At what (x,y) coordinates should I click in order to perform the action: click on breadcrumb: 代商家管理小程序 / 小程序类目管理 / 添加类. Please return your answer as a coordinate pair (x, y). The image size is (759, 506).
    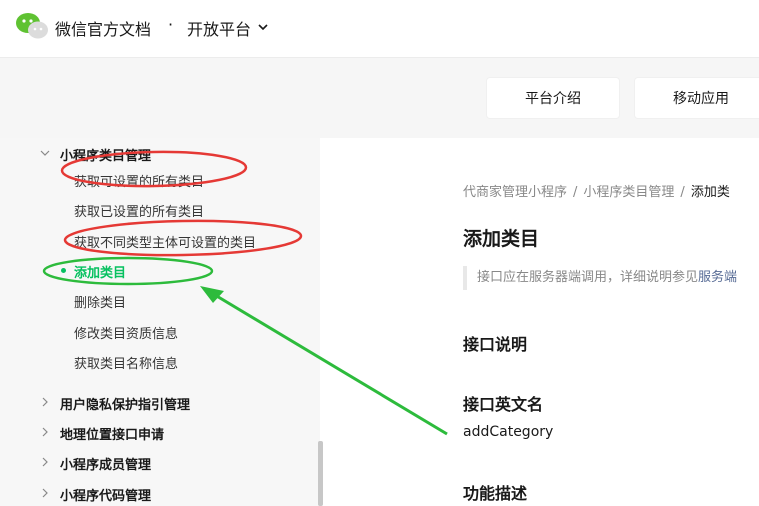
    Looking at the image, I should click on (596, 190).